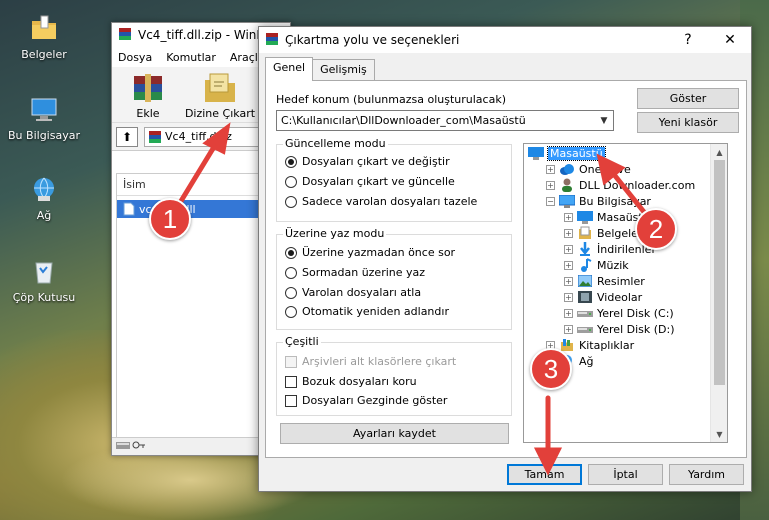 The width and height of the screenshot is (769, 520). I want to click on cancel-button: İptal, so click(625, 474).